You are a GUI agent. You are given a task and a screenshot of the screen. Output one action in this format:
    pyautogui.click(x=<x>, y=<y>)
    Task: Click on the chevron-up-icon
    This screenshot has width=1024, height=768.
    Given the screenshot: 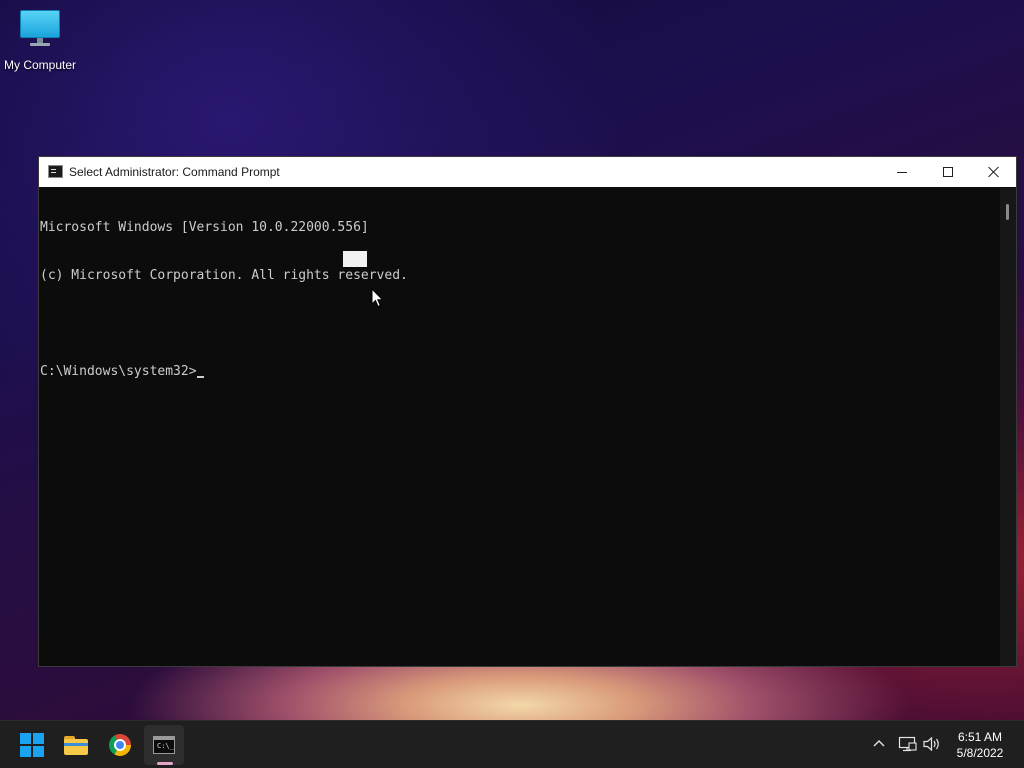 What is the action you would take?
    pyautogui.click(x=879, y=744)
    